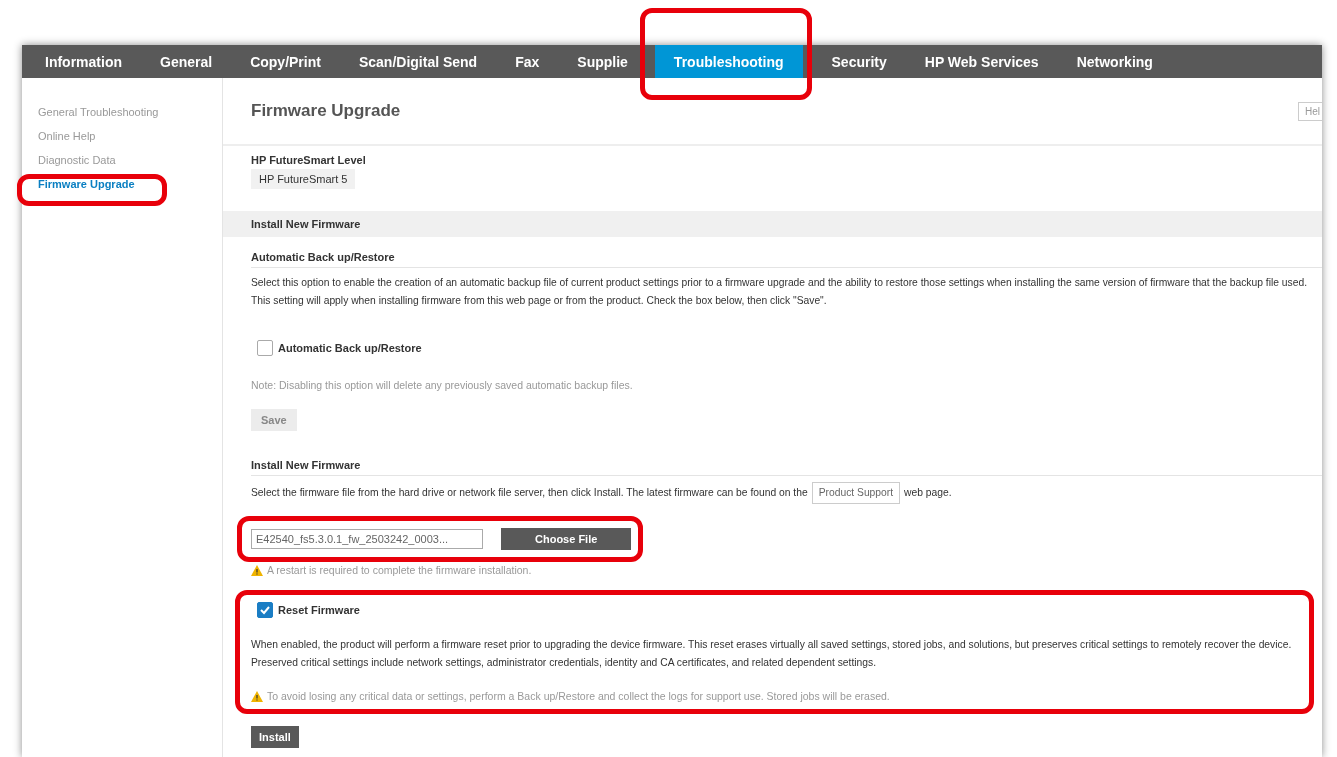  What do you see at coordinates (83, 61) in the screenshot?
I see `nav-tab: Information` at bounding box center [83, 61].